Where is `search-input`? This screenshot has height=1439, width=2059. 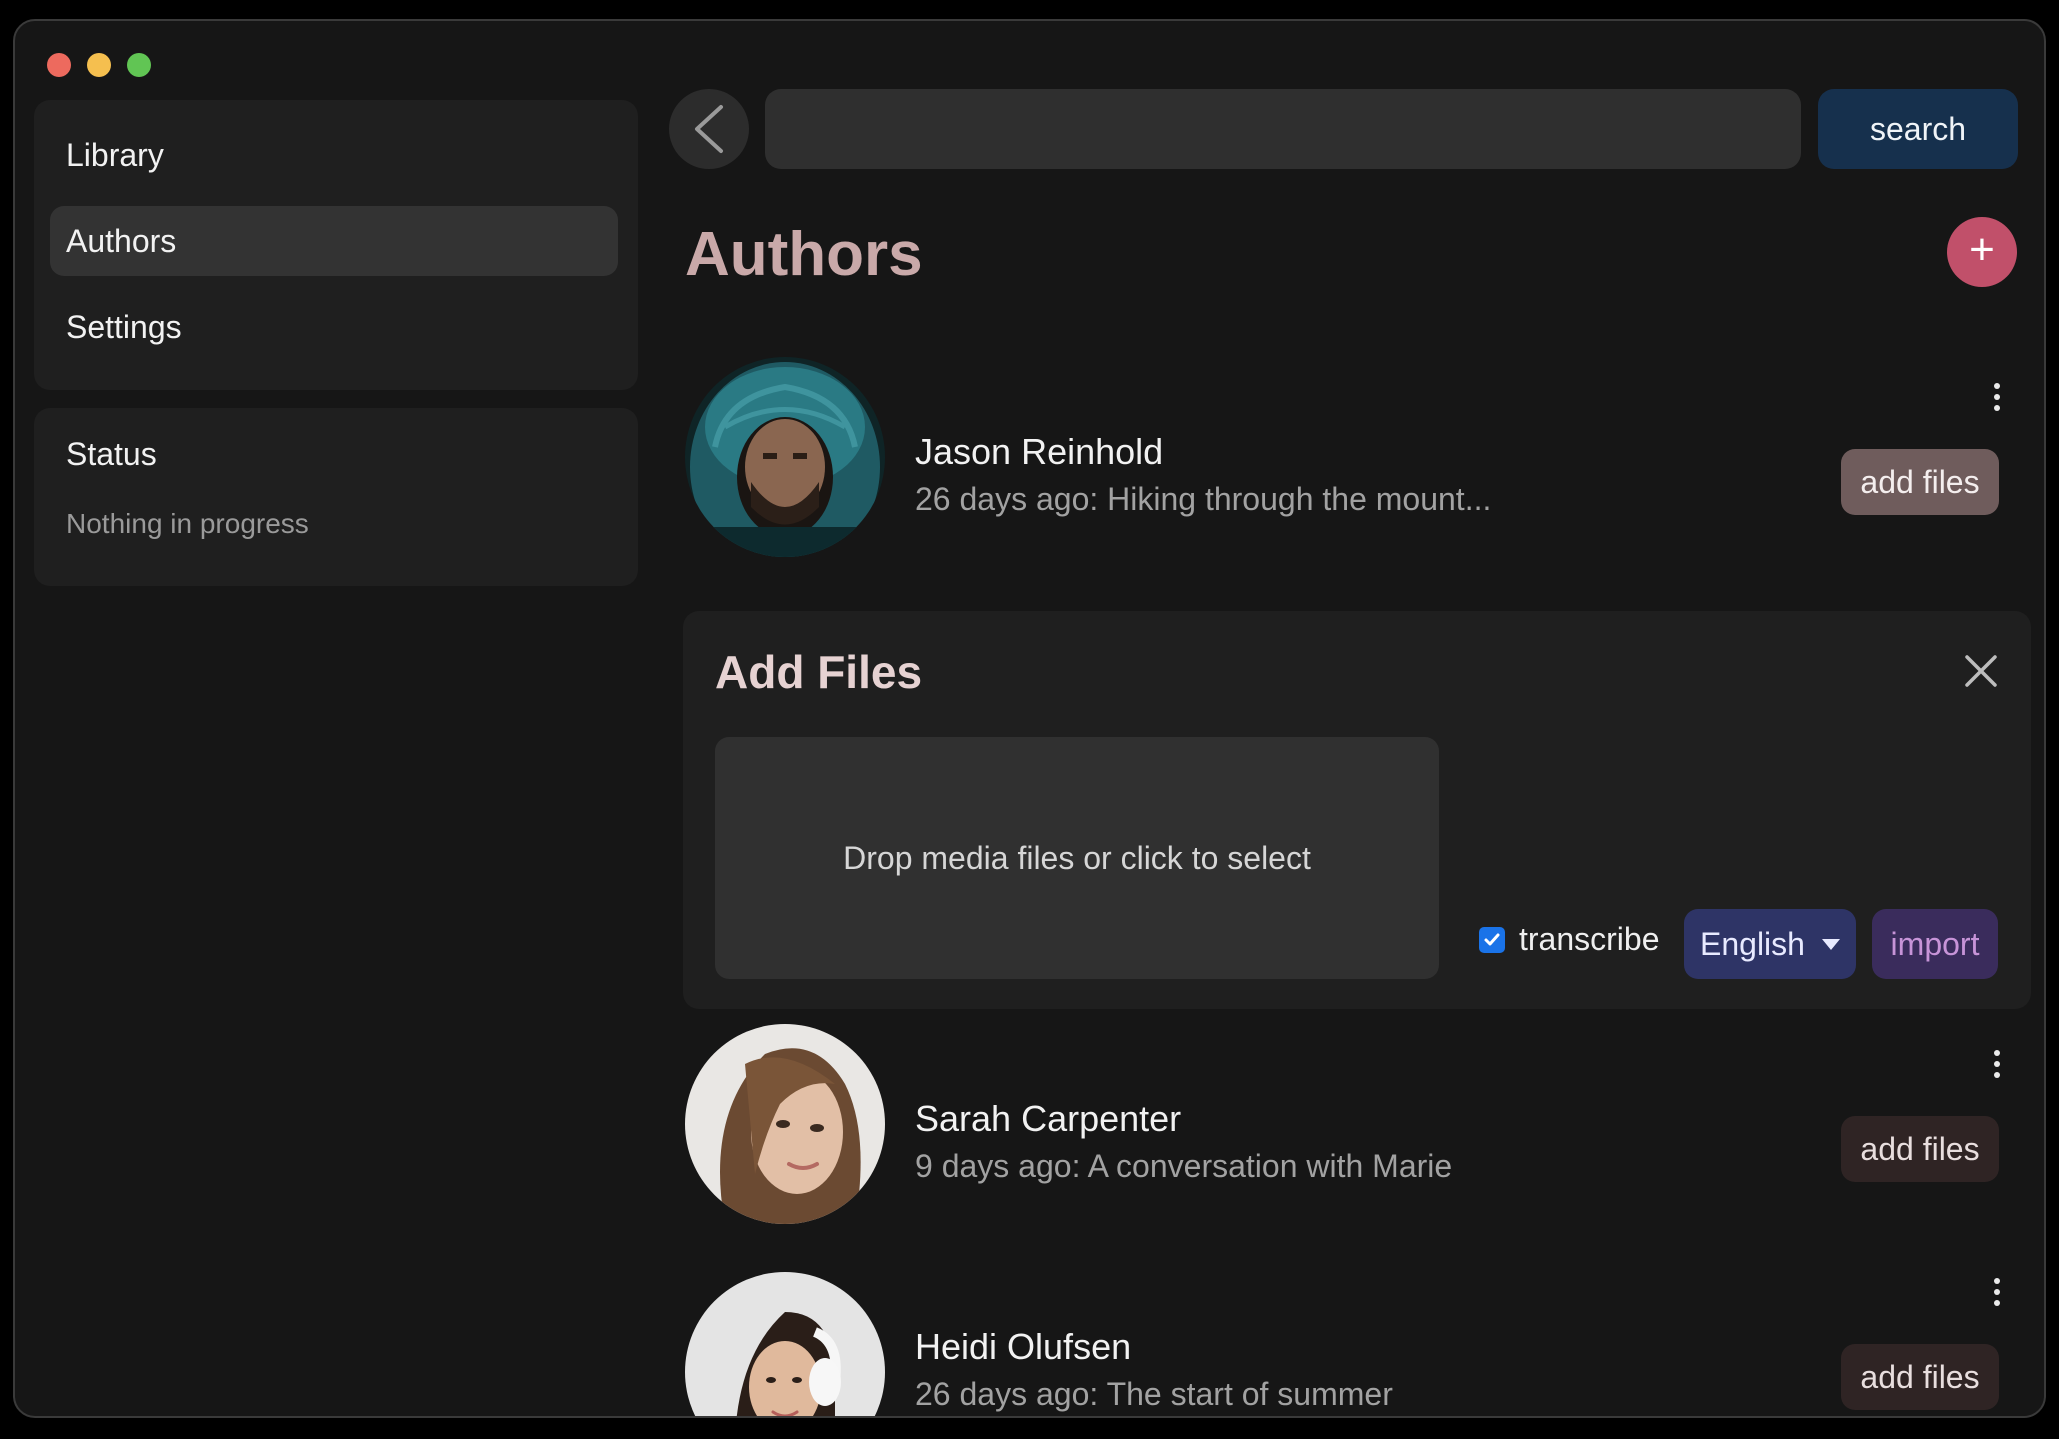 search-input is located at coordinates (1283, 129).